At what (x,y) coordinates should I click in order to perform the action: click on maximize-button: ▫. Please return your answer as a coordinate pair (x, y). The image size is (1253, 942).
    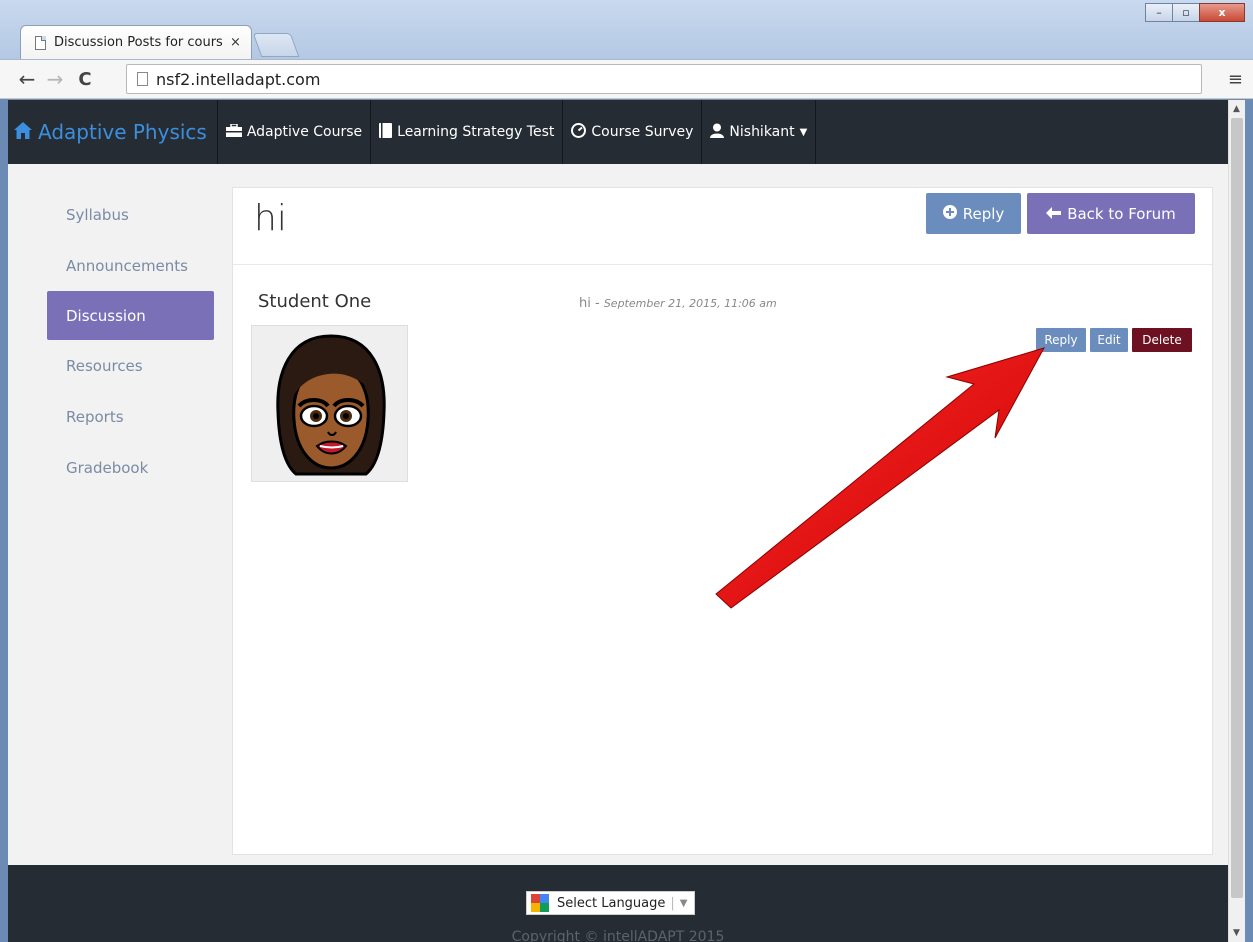
    Looking at the image, I should click on (1186, 12).